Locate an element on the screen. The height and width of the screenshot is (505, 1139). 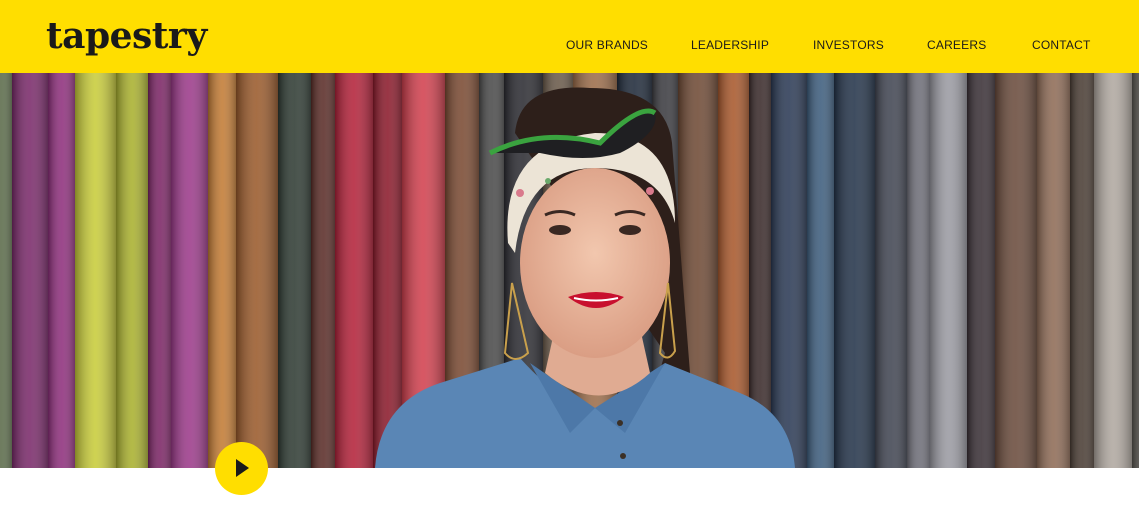
tapestry-logo: tapestry is located at coordinates (126, 36).